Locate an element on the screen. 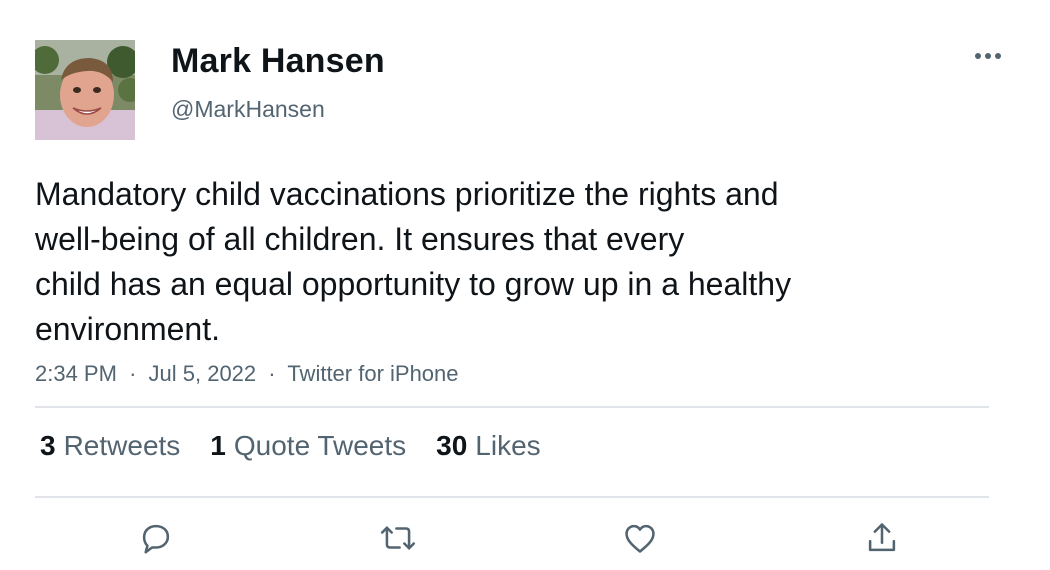  likes-count: 30 is located at coordinates (452, 445).